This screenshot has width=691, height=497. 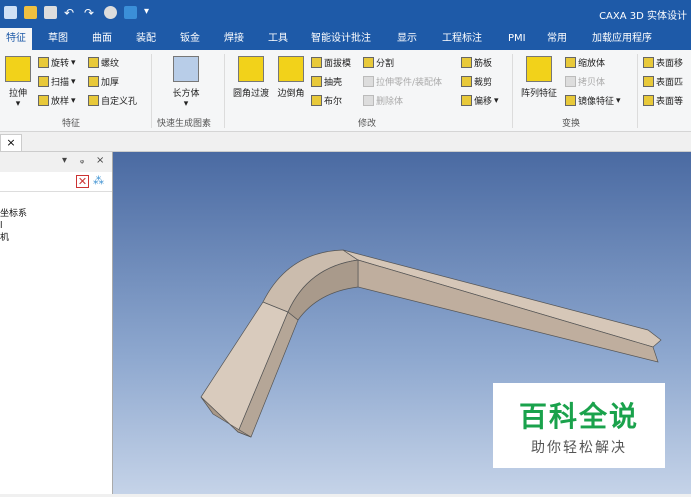 I want to click on tab-display: 显示, so click(x=407, y=39).